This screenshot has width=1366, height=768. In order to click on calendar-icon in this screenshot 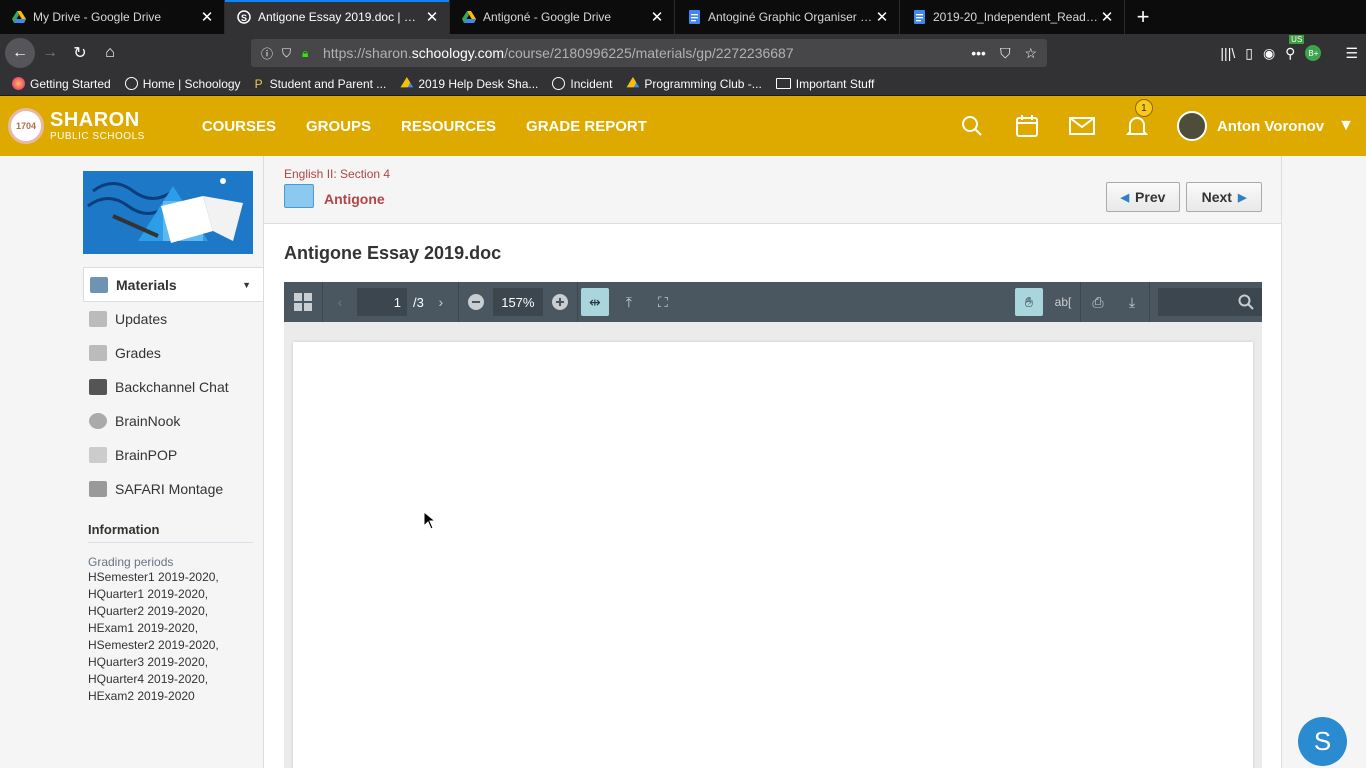, I will do `click(1027, 126)`.